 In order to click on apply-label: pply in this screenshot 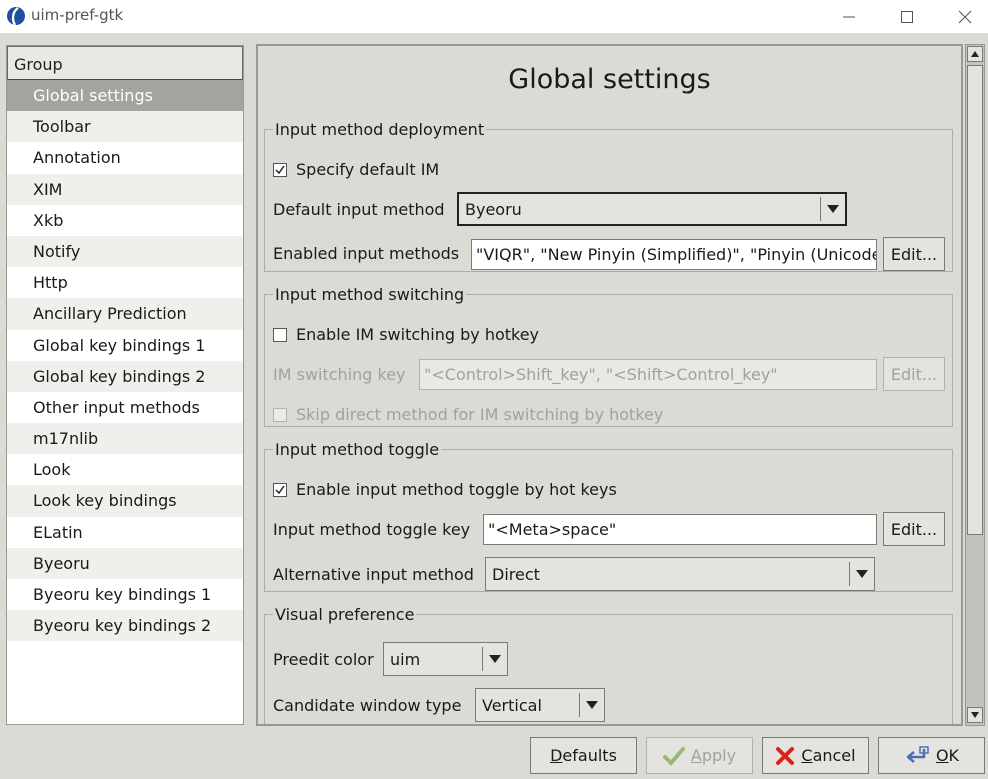, I will do `click(719, 755)`.